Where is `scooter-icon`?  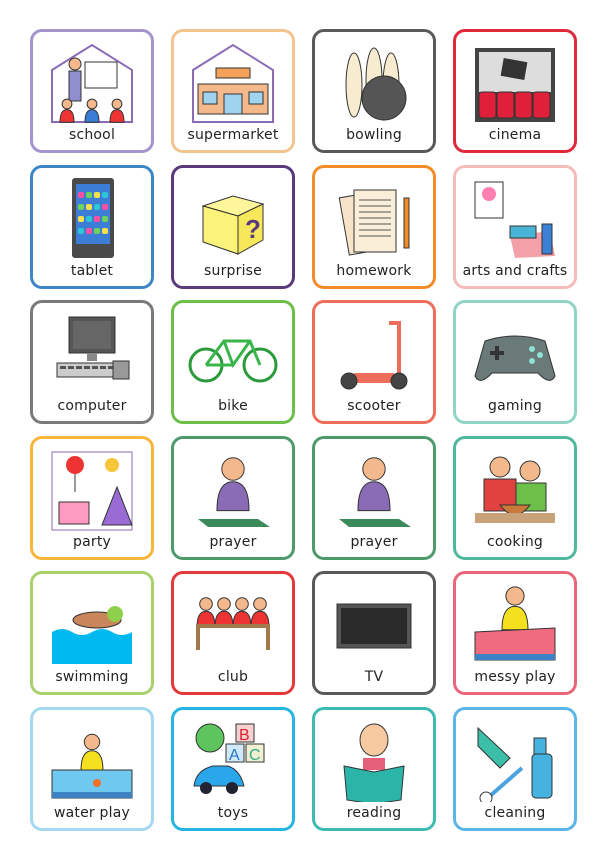
scooter-icon is located at coordinates (374, 353).